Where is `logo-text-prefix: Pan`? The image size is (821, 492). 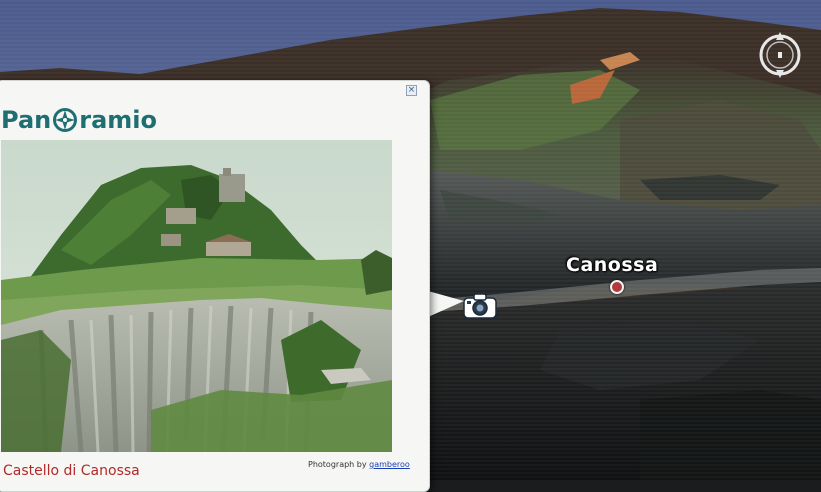
logo-text-prefix: Pan is located at coordinates (26, 120).